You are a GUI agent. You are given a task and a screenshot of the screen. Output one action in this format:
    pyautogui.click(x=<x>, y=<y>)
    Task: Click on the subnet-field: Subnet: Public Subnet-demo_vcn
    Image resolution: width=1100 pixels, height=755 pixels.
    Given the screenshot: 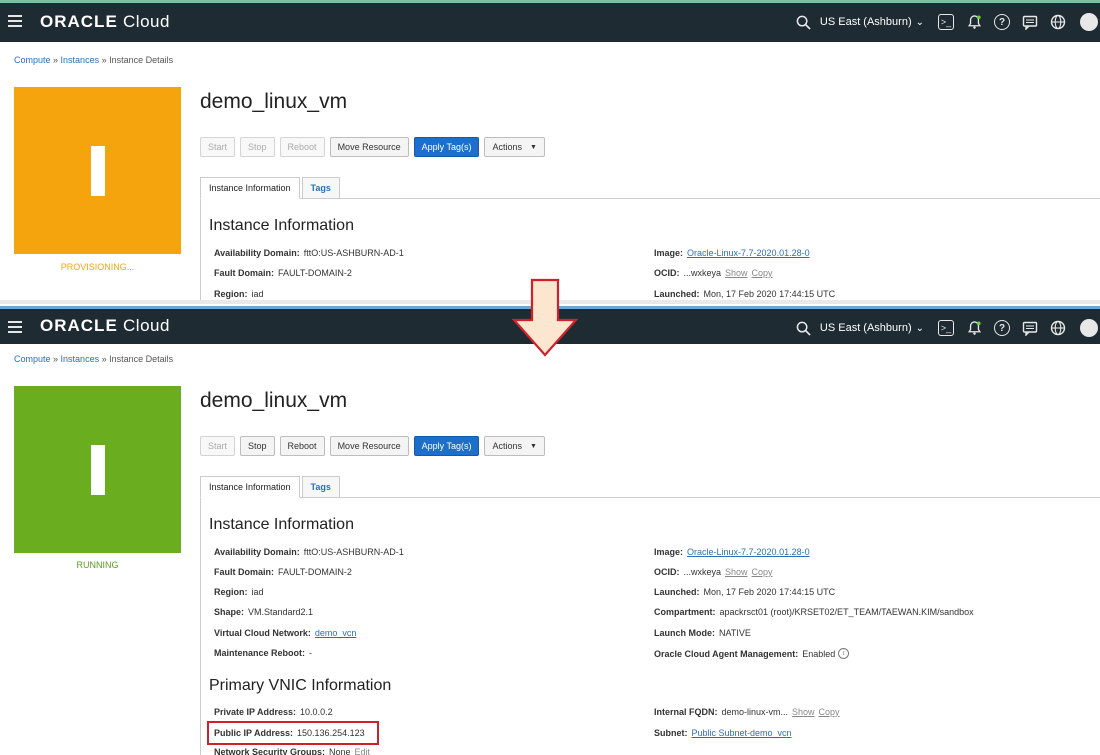 What is the action you would take?
    pyautogui.click(x=723, y=733)
    